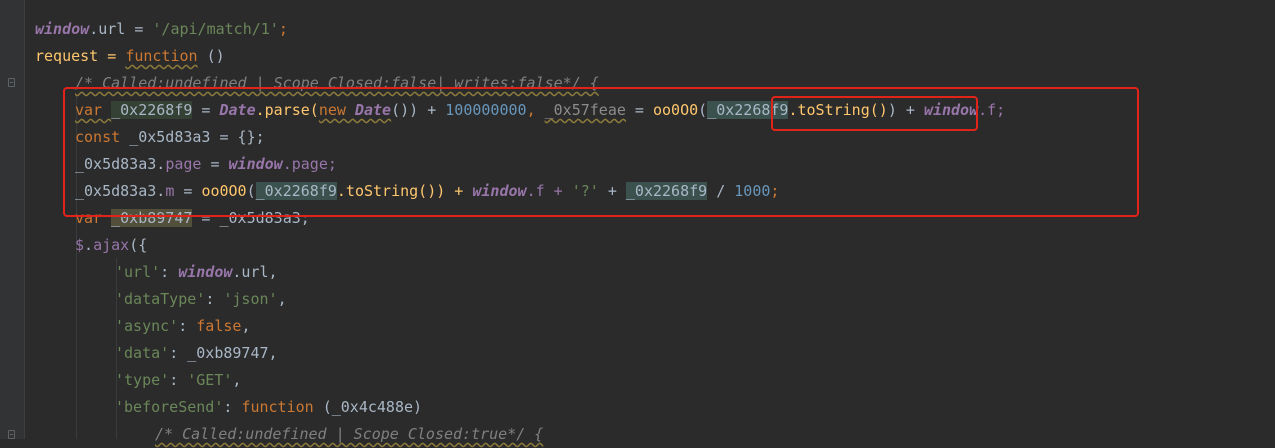 The width and height of the screenshot is (1275, 448). Describe the element at coordinates (161, 29) in the screenshot. I see `code-line: window.url = '/api/match/1';` at that location.